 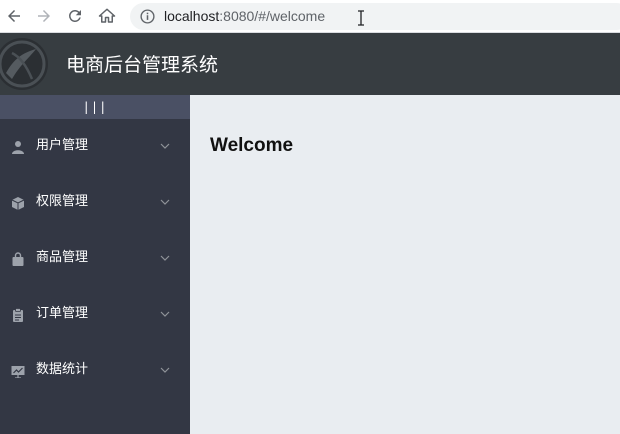 I want to click on logo-icon, so click(x=24, y=64).